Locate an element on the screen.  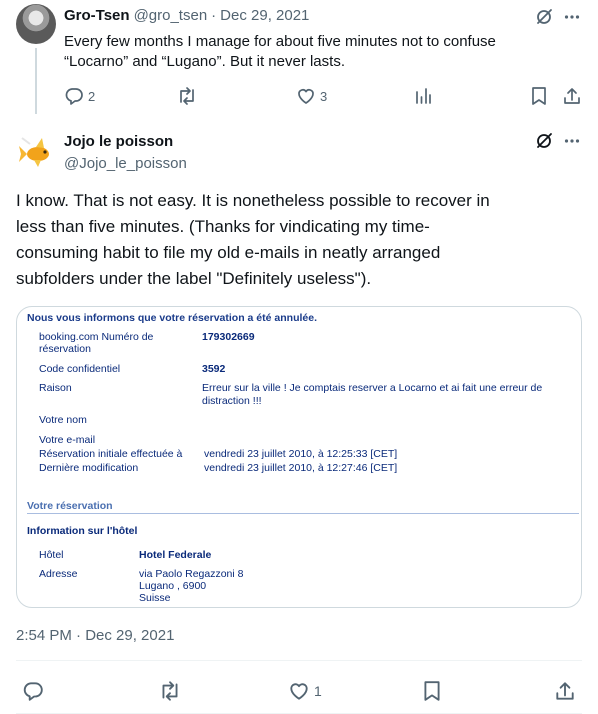
booking-label: Raison is located at coordinates (55, 388).